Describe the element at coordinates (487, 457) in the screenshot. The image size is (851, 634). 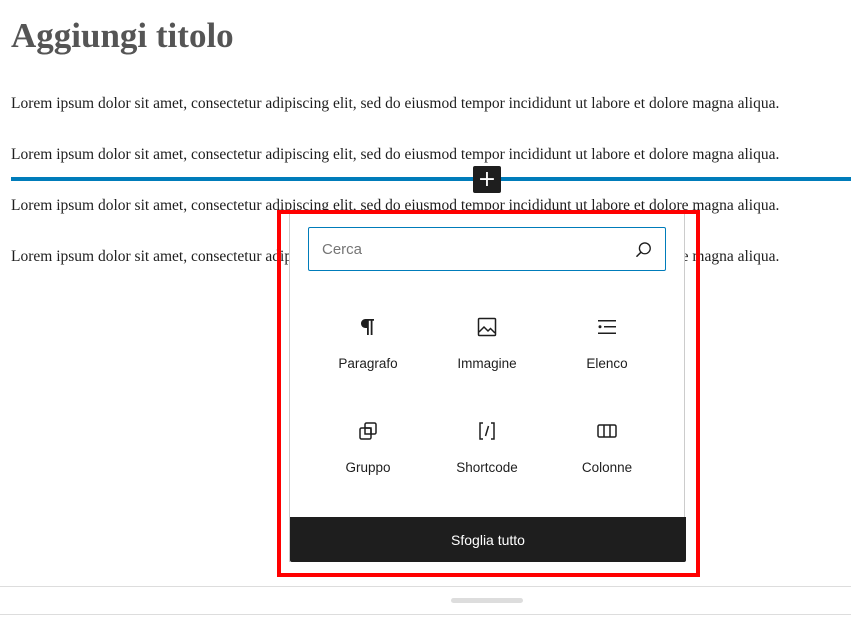
I see `block-option-shortcode: Shortcode` at that location.